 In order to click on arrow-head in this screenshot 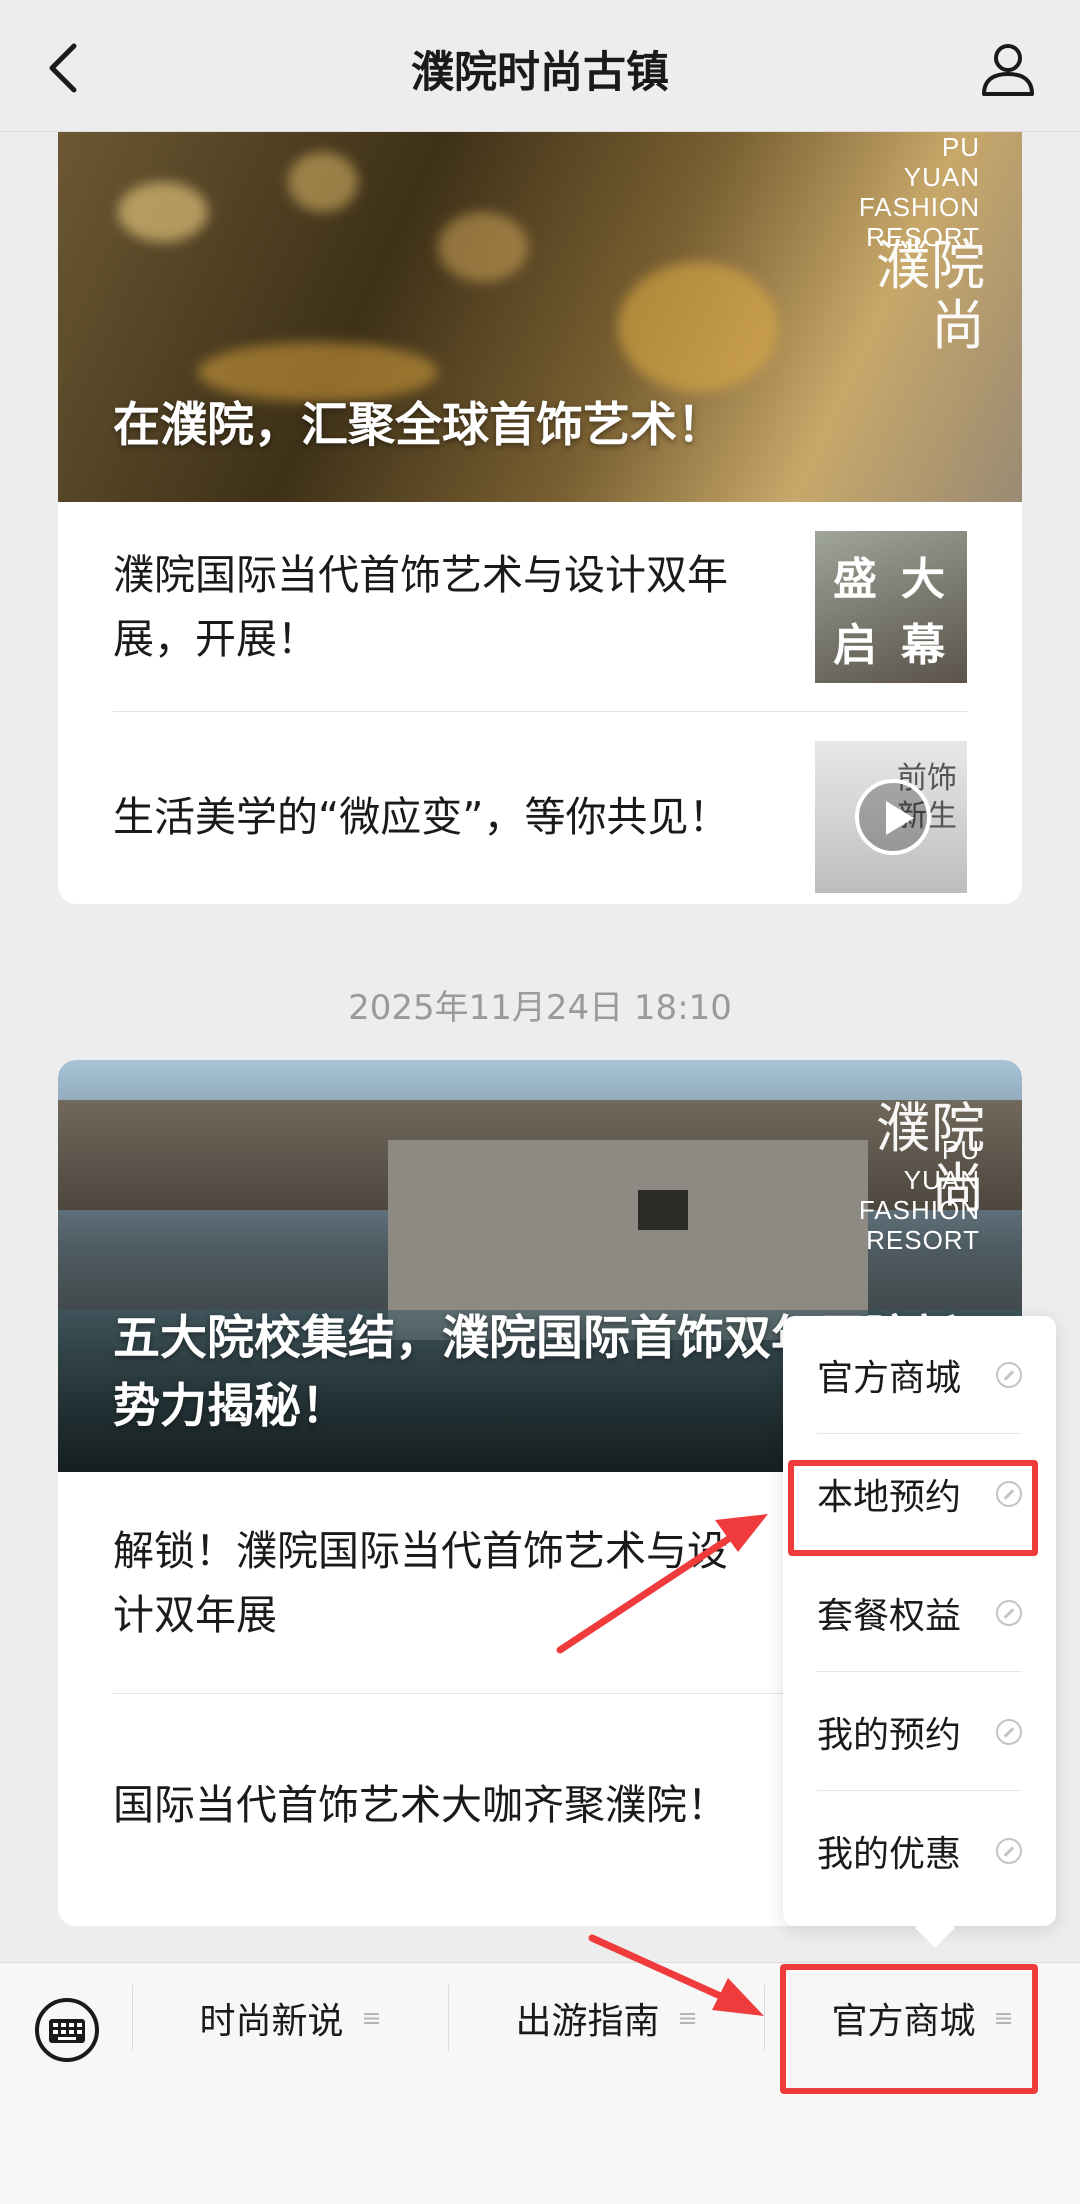, I will do `click(738, 1997)`.